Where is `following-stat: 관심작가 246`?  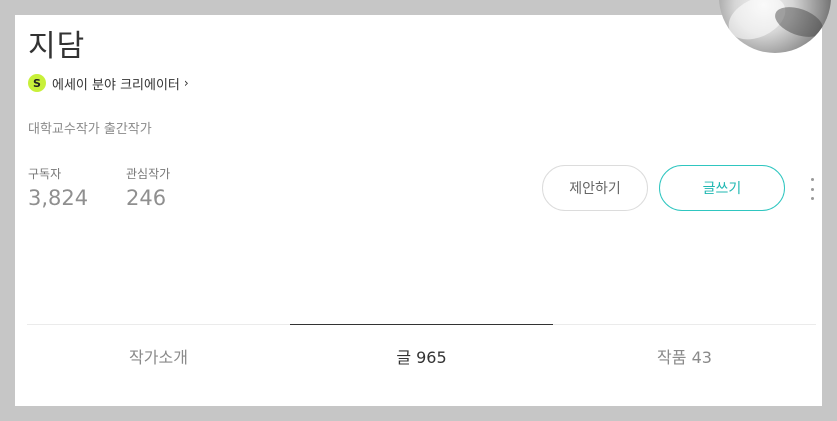
following-stat: 관심작가 246 is located at coordinates (148, 187).